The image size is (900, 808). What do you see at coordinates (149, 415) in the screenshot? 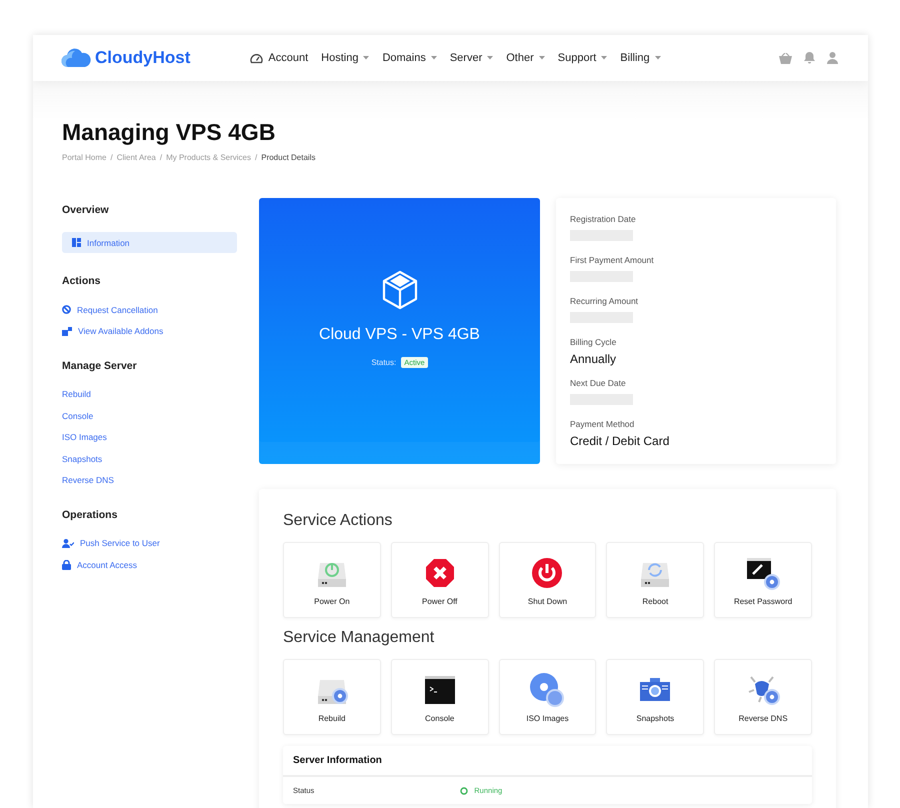
I see `sidebar-item: Console` at bounding box center [149, 415].